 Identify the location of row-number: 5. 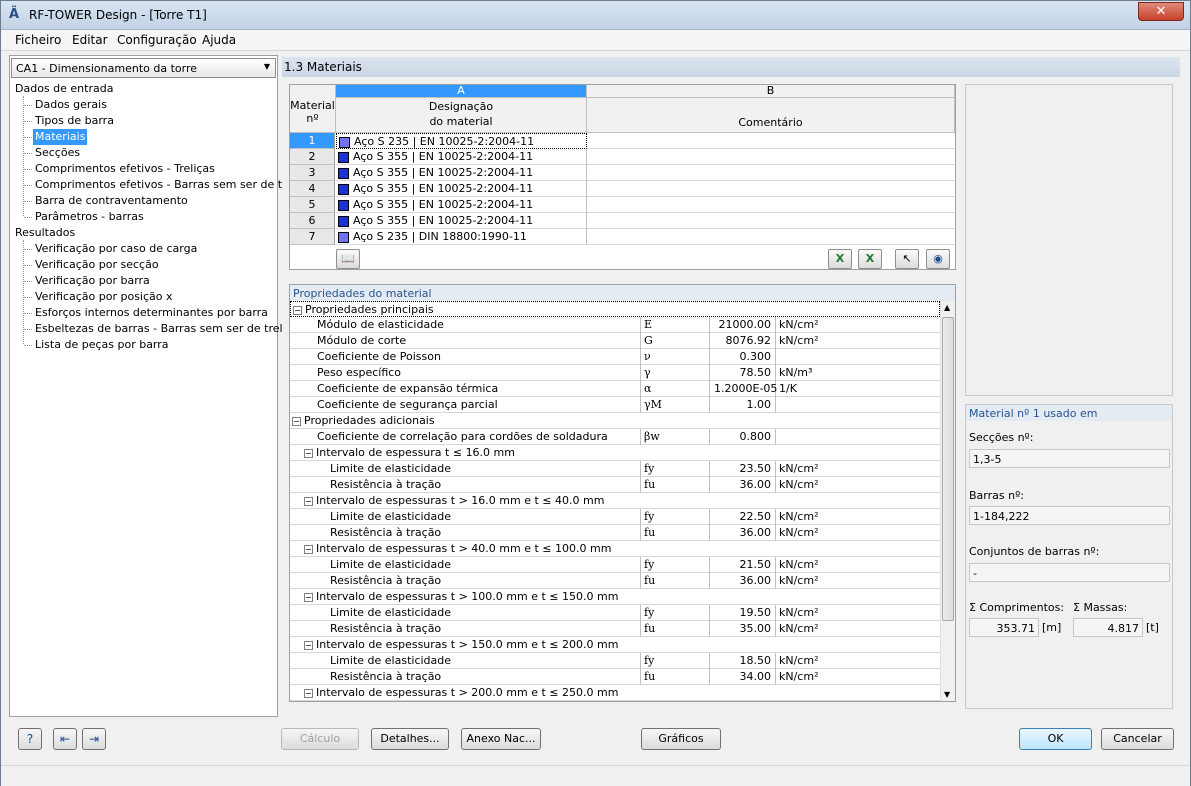
(312, 205).